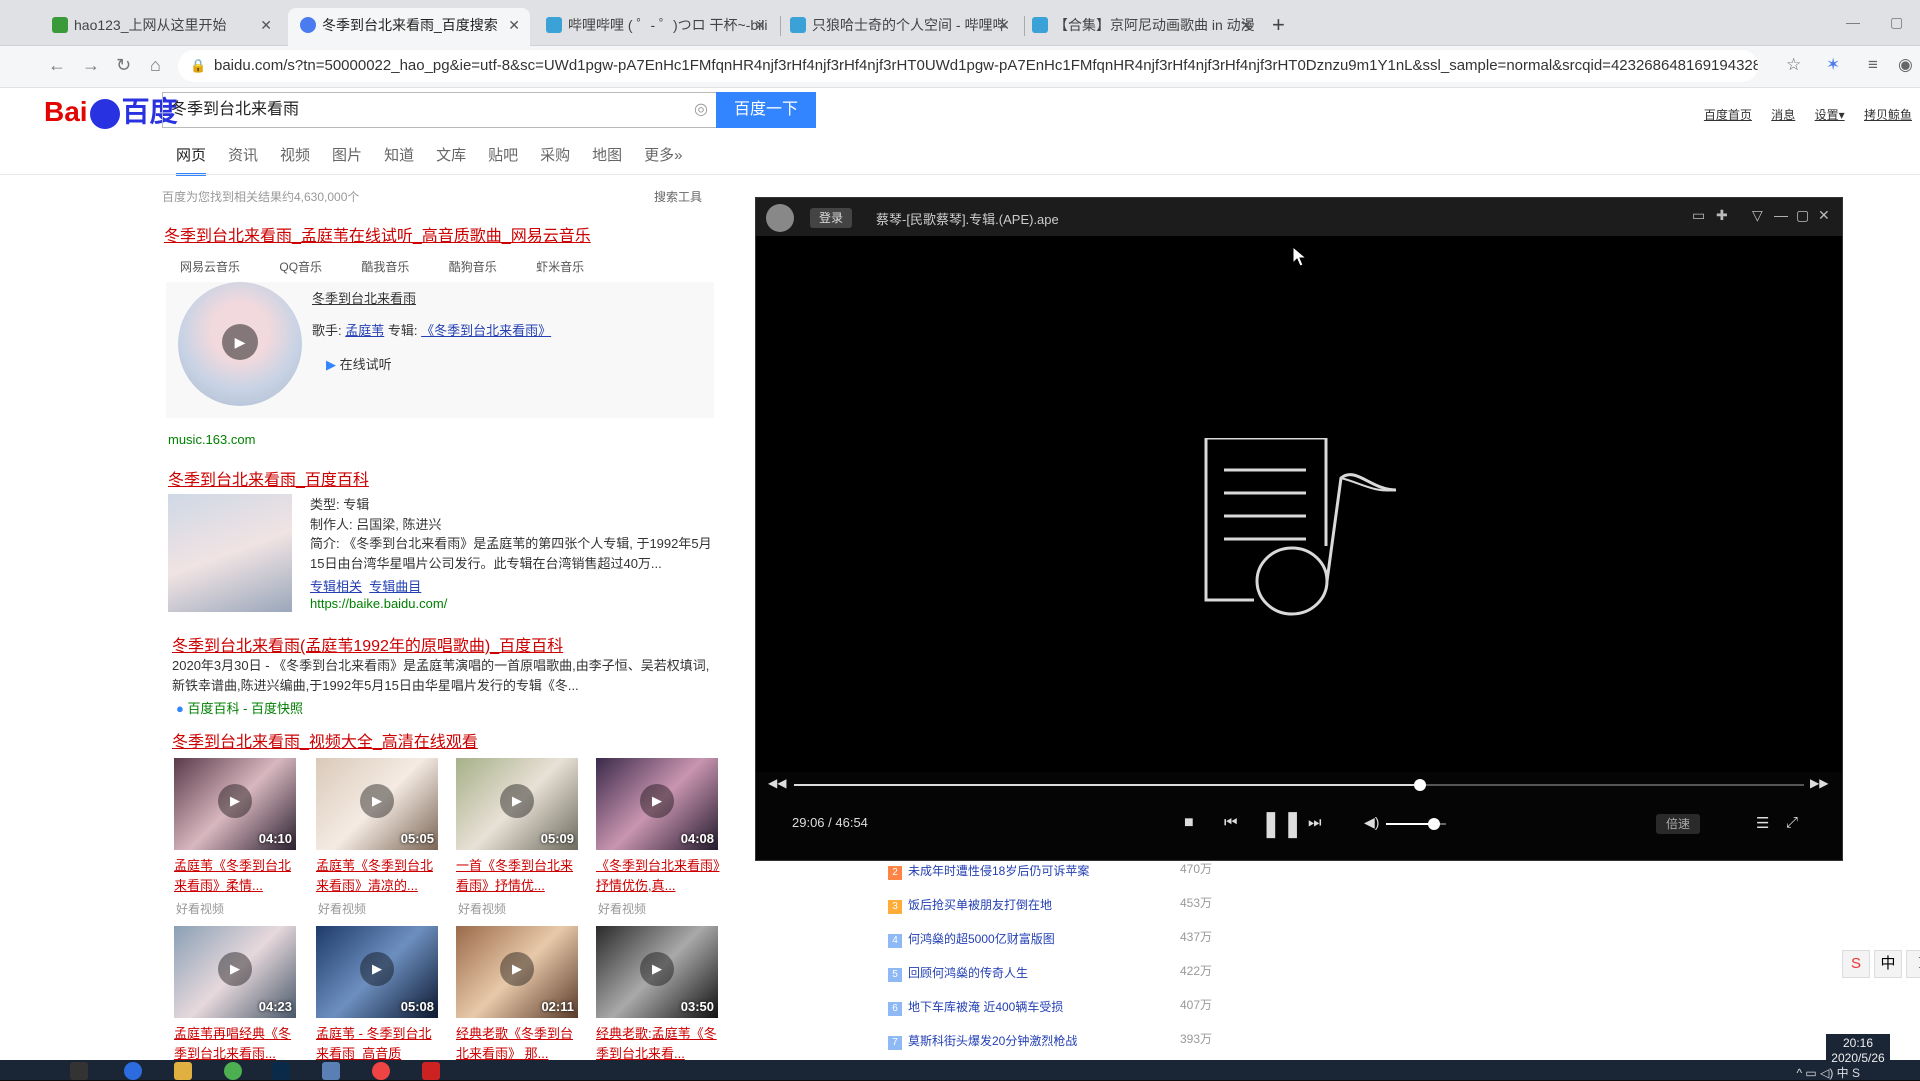 The width and height of the screenshot is (1920, 1081). I want to click on system-tray: ^ ▭ ◁) 中 S, so click(1828, 1072).